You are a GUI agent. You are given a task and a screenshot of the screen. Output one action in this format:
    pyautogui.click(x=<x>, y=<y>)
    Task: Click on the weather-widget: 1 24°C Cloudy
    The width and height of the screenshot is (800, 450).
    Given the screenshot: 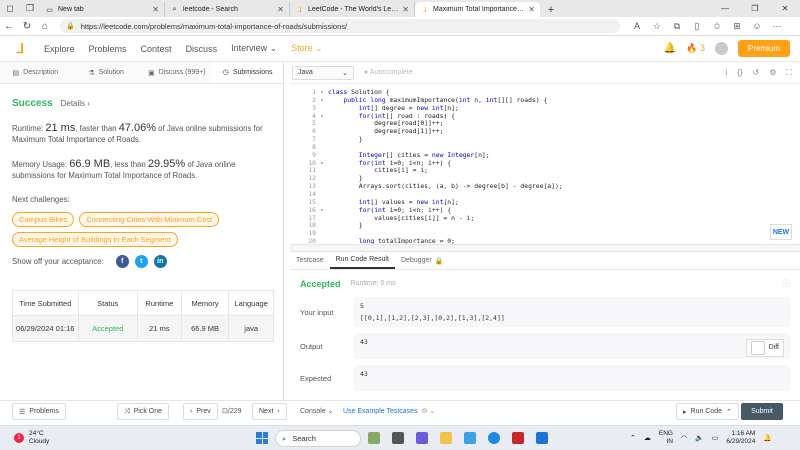 What is the action you would take?
    pyautogui.click(x=31, y=438)
    